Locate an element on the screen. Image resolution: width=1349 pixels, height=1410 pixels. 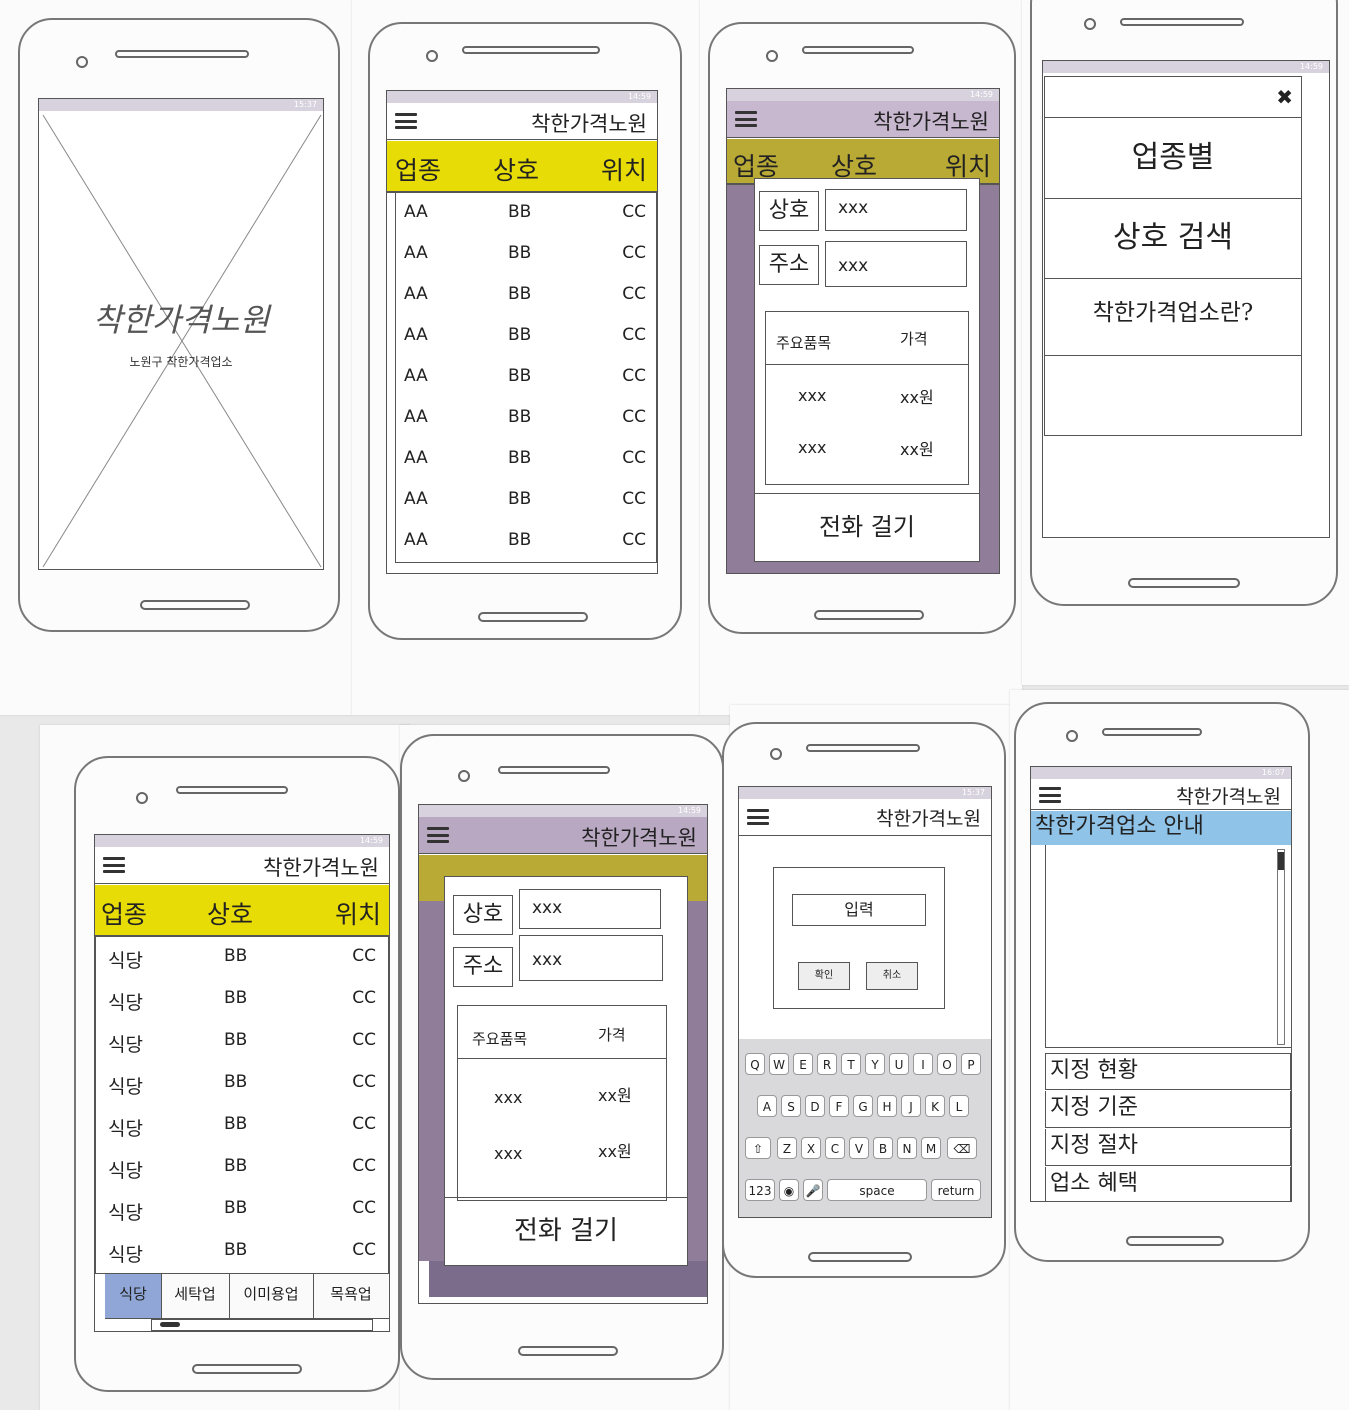
row-name: BB is located at coordinates (236, 1250).